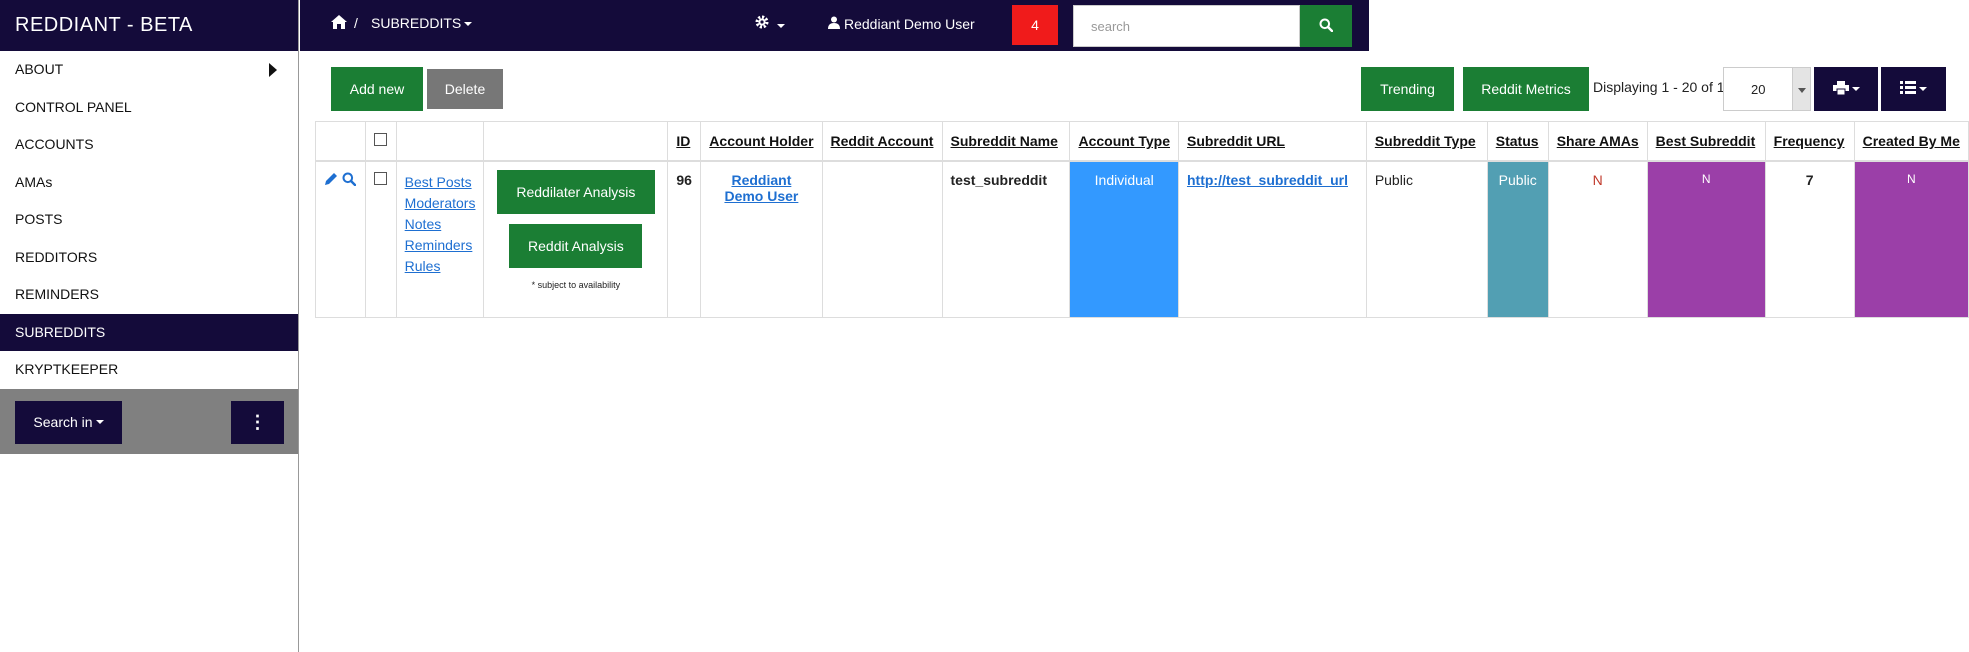 Image resolution: width=1969 pixels, height=652 pixels. What do you see at coordinates (67, 369) in the screenshot?
I see `sidebar-item-label: KRYPTKEEPER` at bounding box center [67, 369].